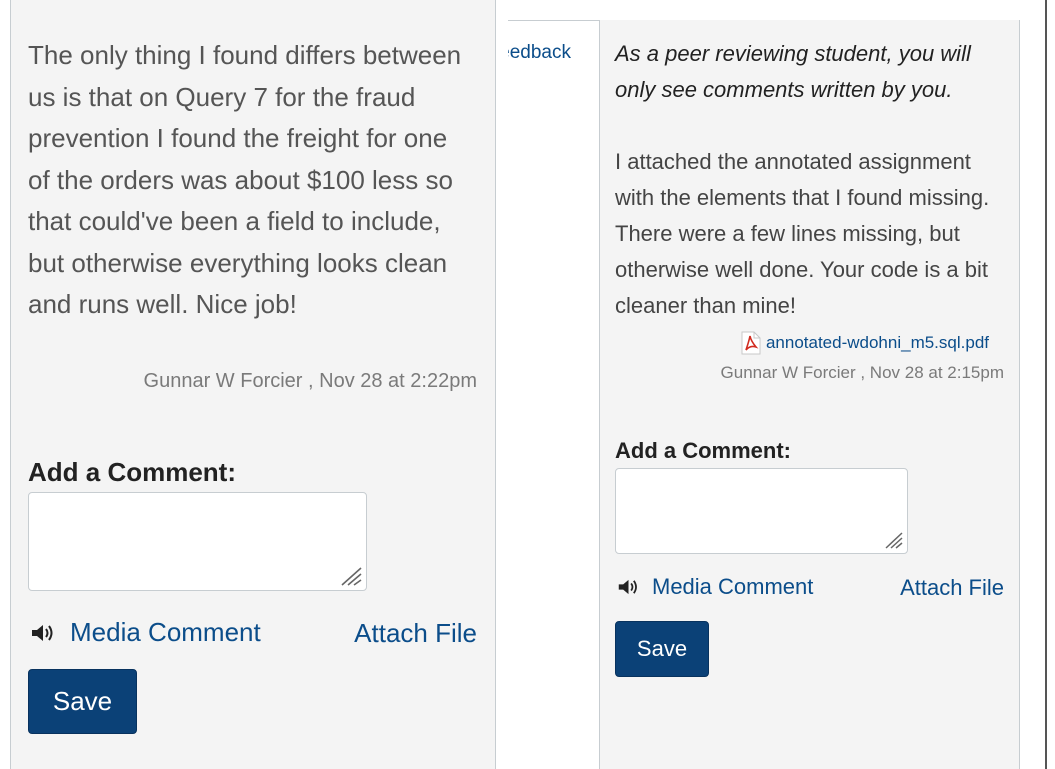 The height and width of the screenshot is (769, 1055). I want to click on feedback-link-label: Feedback, so click(539, 53).